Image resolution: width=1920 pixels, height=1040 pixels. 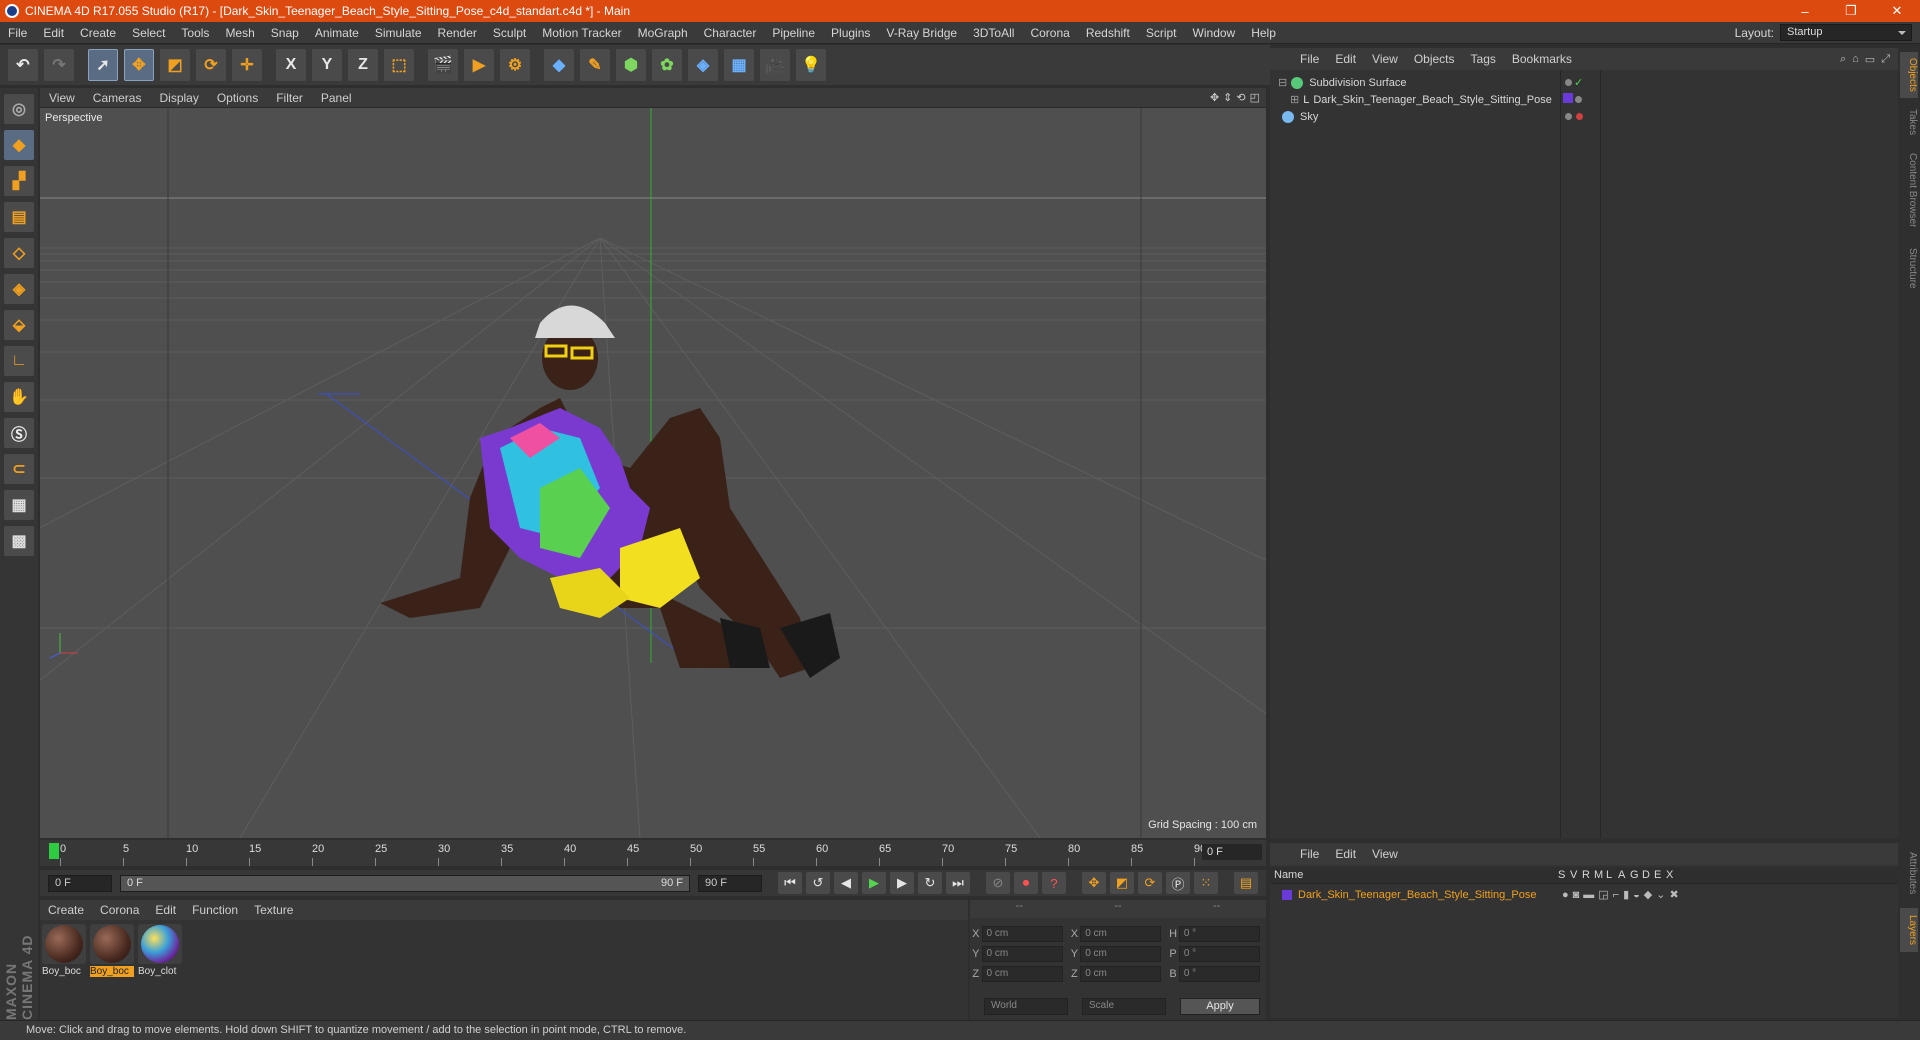 I want to click on home-icon: ⌂, so click(x=1855, y=59).